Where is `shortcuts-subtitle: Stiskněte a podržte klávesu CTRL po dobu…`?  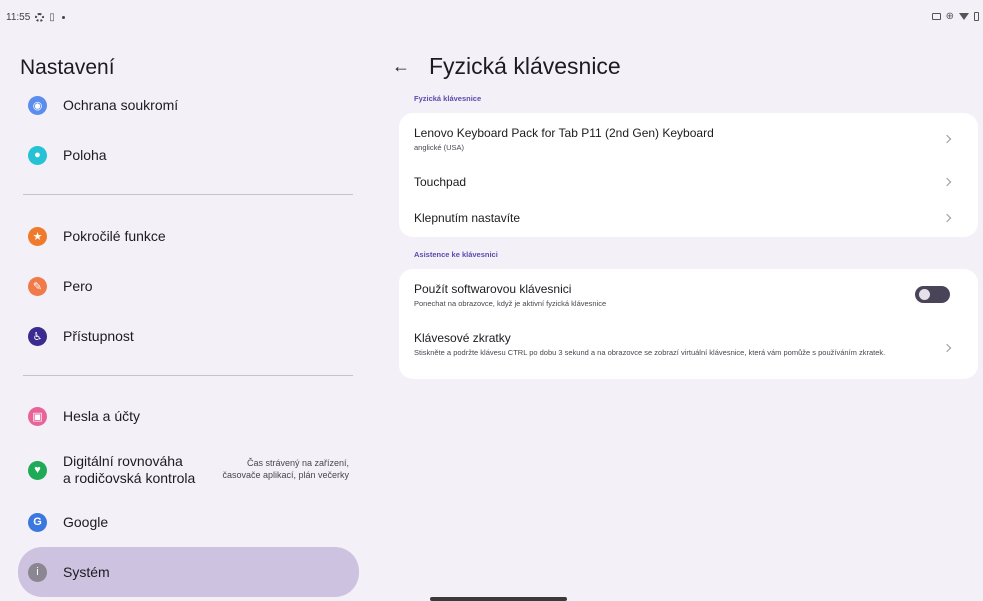 shortcuts-subtitle: Stiskněte a podržte klávesu CTRL po dobu… is located at coordinates (650, 352).